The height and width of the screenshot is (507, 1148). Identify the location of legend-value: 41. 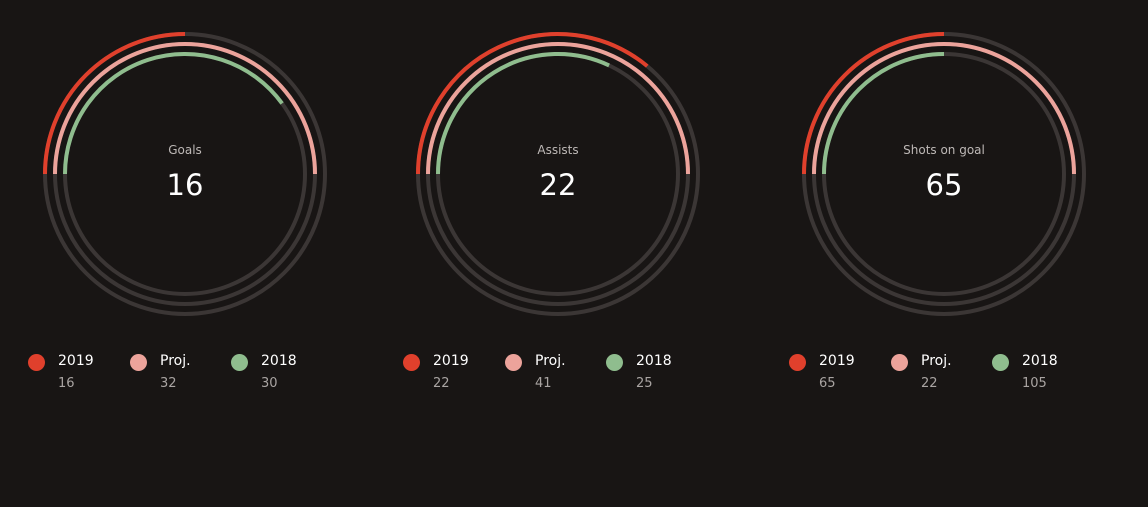
(543, 383).